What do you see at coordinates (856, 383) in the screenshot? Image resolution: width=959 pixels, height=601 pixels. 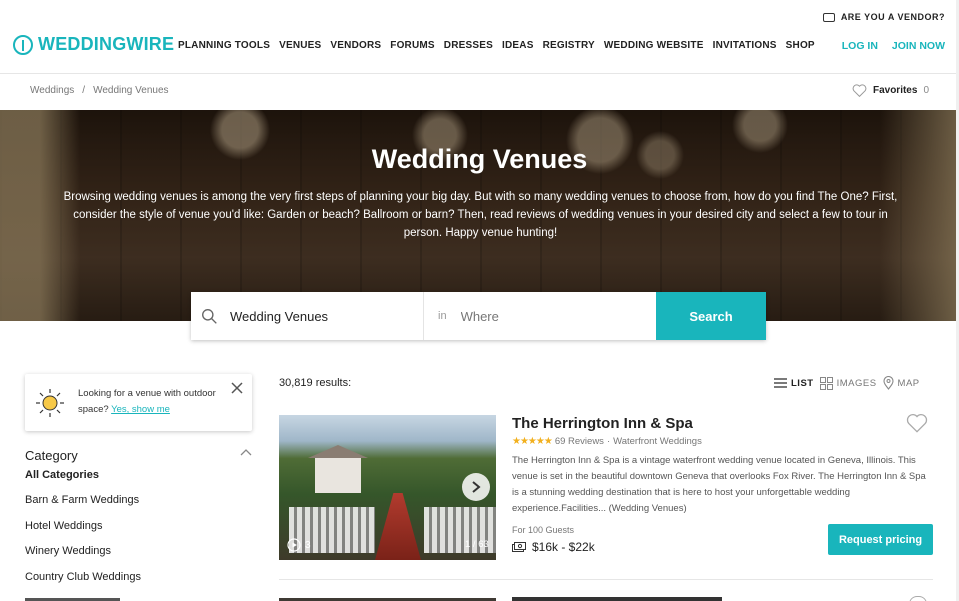 I see `view-images-label: IMAGES` at bounding box center [856, 383].